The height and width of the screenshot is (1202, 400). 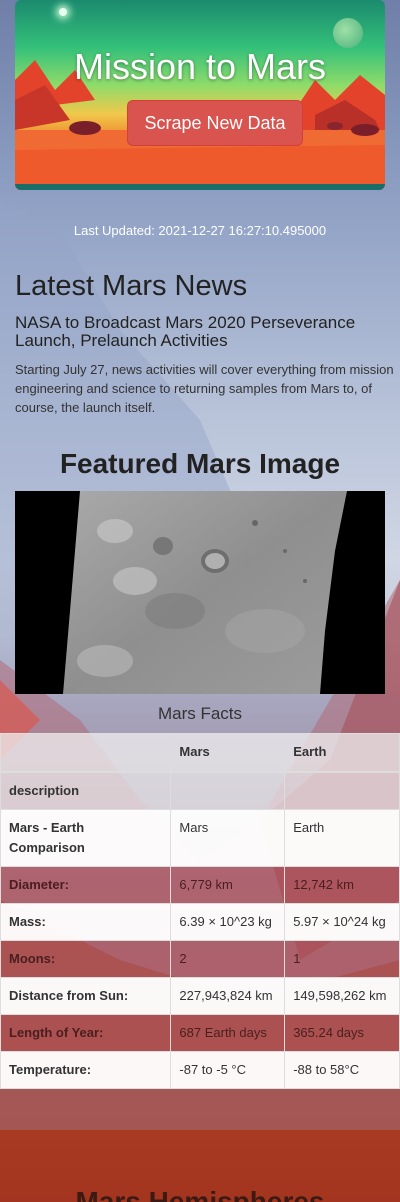 What do you see at coordinates (200, 230) in the screenshot?
I see `last-updated-text: Last Updated: 2021-12-27 16:27:10.495000` at bounding box center [200, 230].